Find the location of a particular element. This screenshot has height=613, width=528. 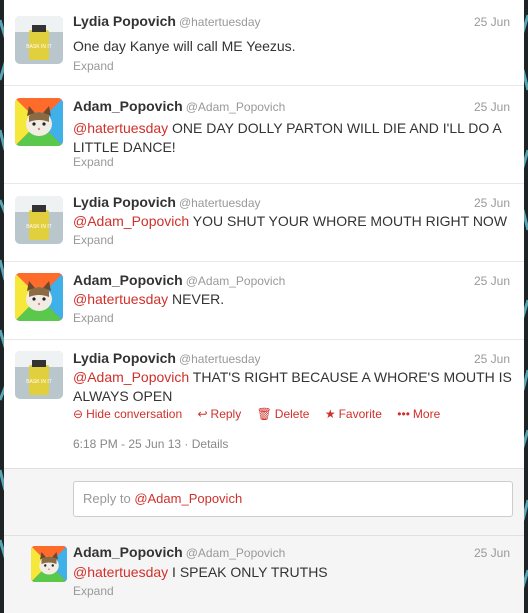

reply-button: ↩ Reply is located at coordinates (219, 414).